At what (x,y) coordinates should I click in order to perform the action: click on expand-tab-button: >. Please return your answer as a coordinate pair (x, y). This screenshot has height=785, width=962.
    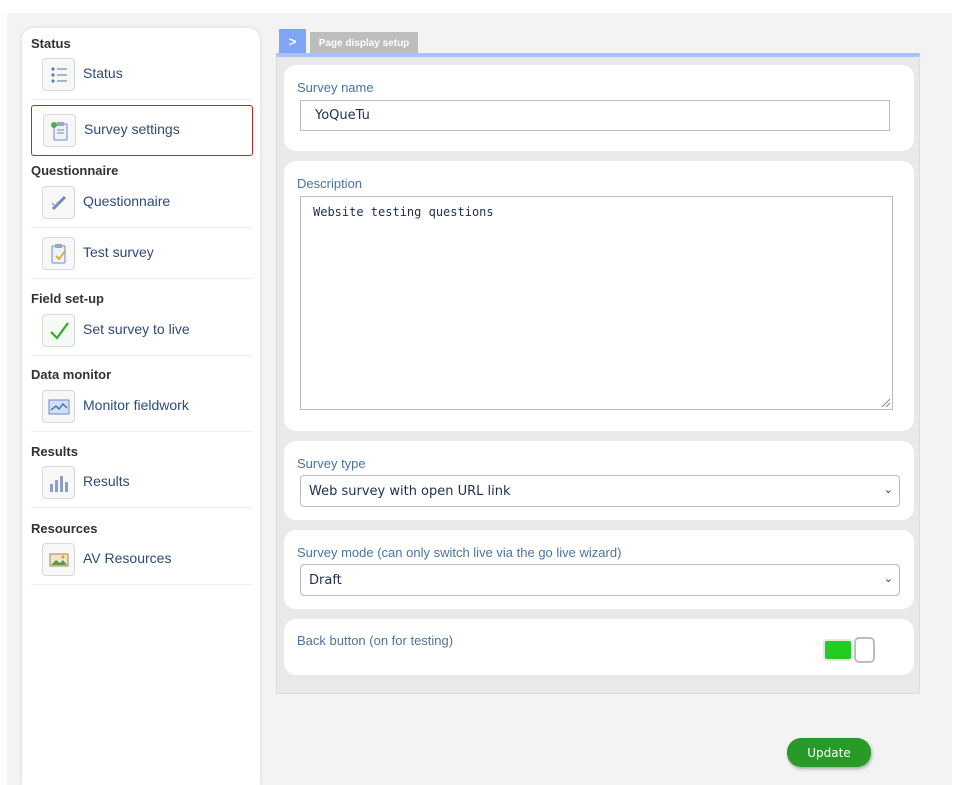
    Looking at the image, I should click on (292, 41).